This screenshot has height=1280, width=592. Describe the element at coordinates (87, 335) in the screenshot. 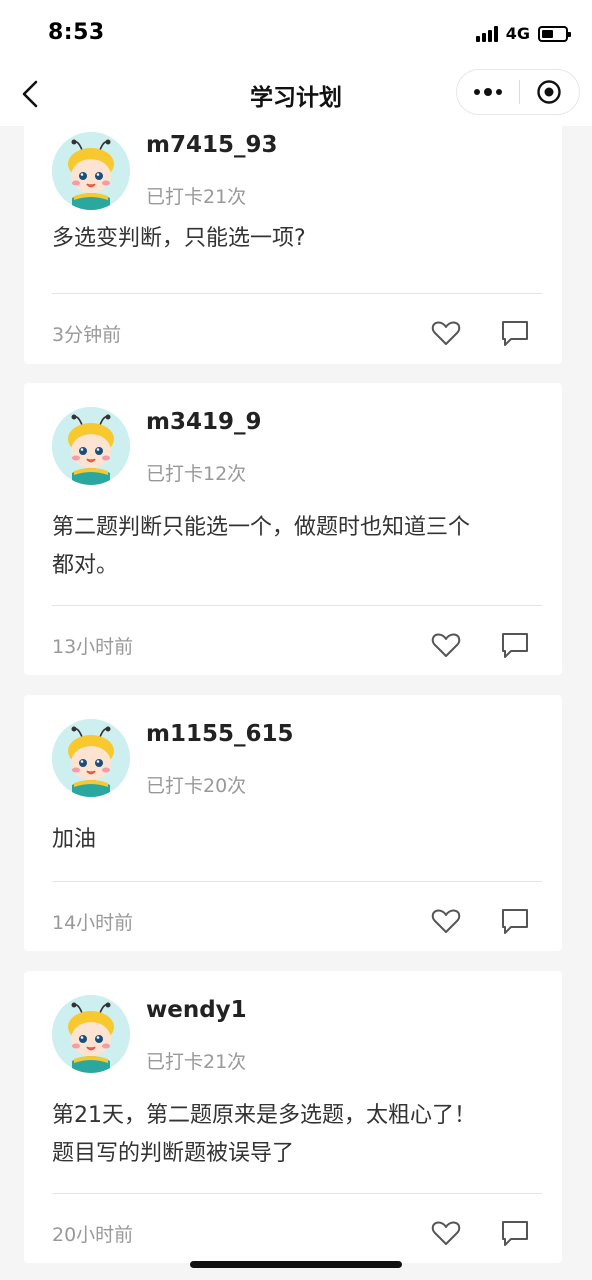

I see `post-time: 3分钟前` at that location.